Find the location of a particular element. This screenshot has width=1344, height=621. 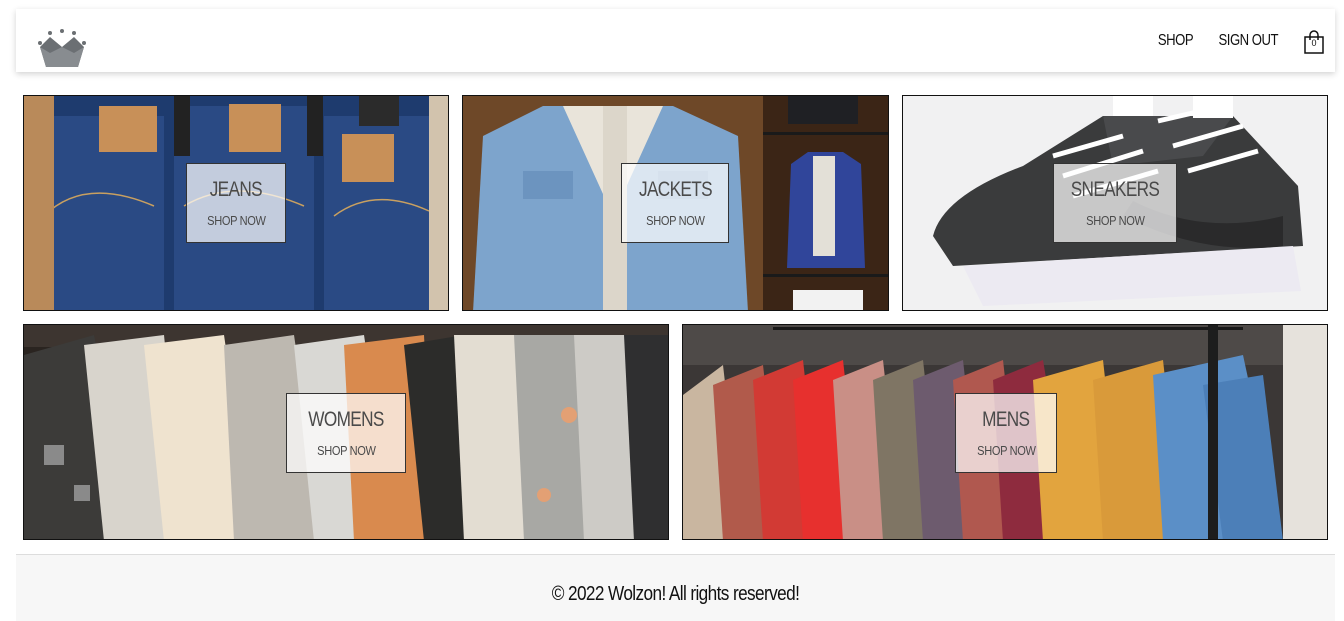

cart-button: 0 is located at coordinates (1314, 41).